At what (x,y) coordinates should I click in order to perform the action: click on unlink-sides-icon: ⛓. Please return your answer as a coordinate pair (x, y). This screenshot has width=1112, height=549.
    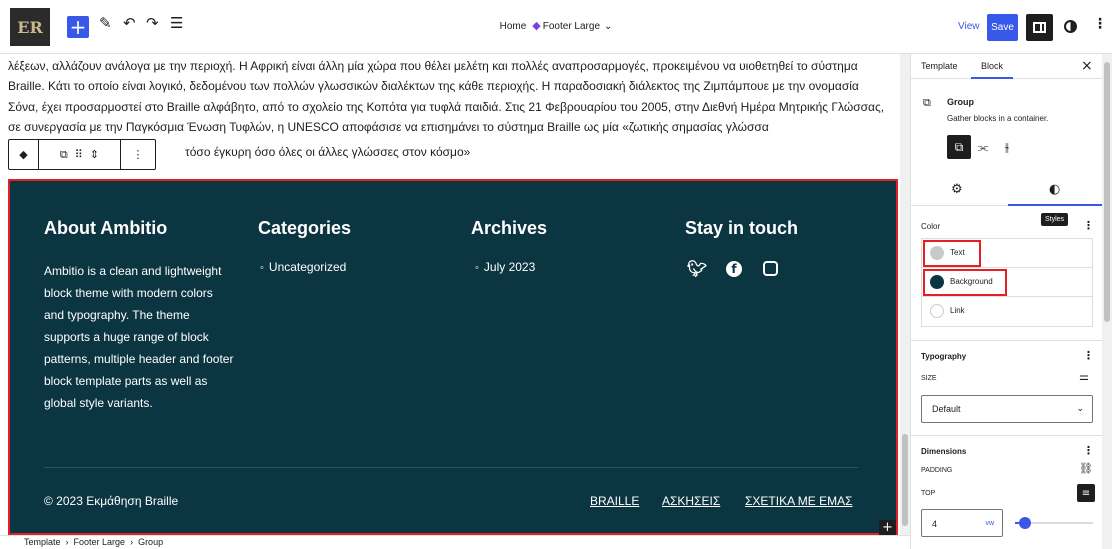
    Looking at the image, I should click on (1086, 468).